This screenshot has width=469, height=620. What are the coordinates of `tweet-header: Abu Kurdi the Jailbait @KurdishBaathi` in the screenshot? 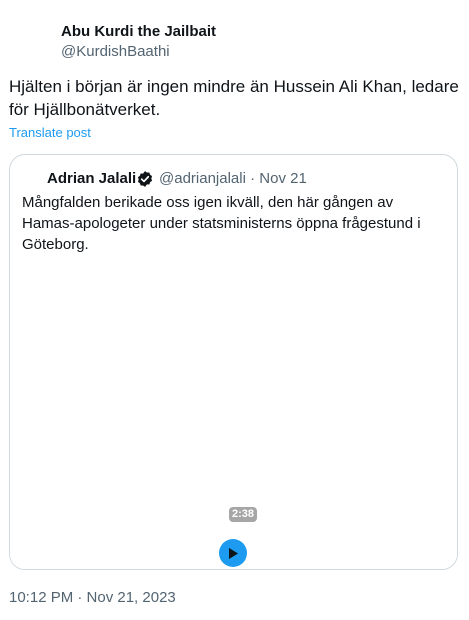 It's located at (234, 35).